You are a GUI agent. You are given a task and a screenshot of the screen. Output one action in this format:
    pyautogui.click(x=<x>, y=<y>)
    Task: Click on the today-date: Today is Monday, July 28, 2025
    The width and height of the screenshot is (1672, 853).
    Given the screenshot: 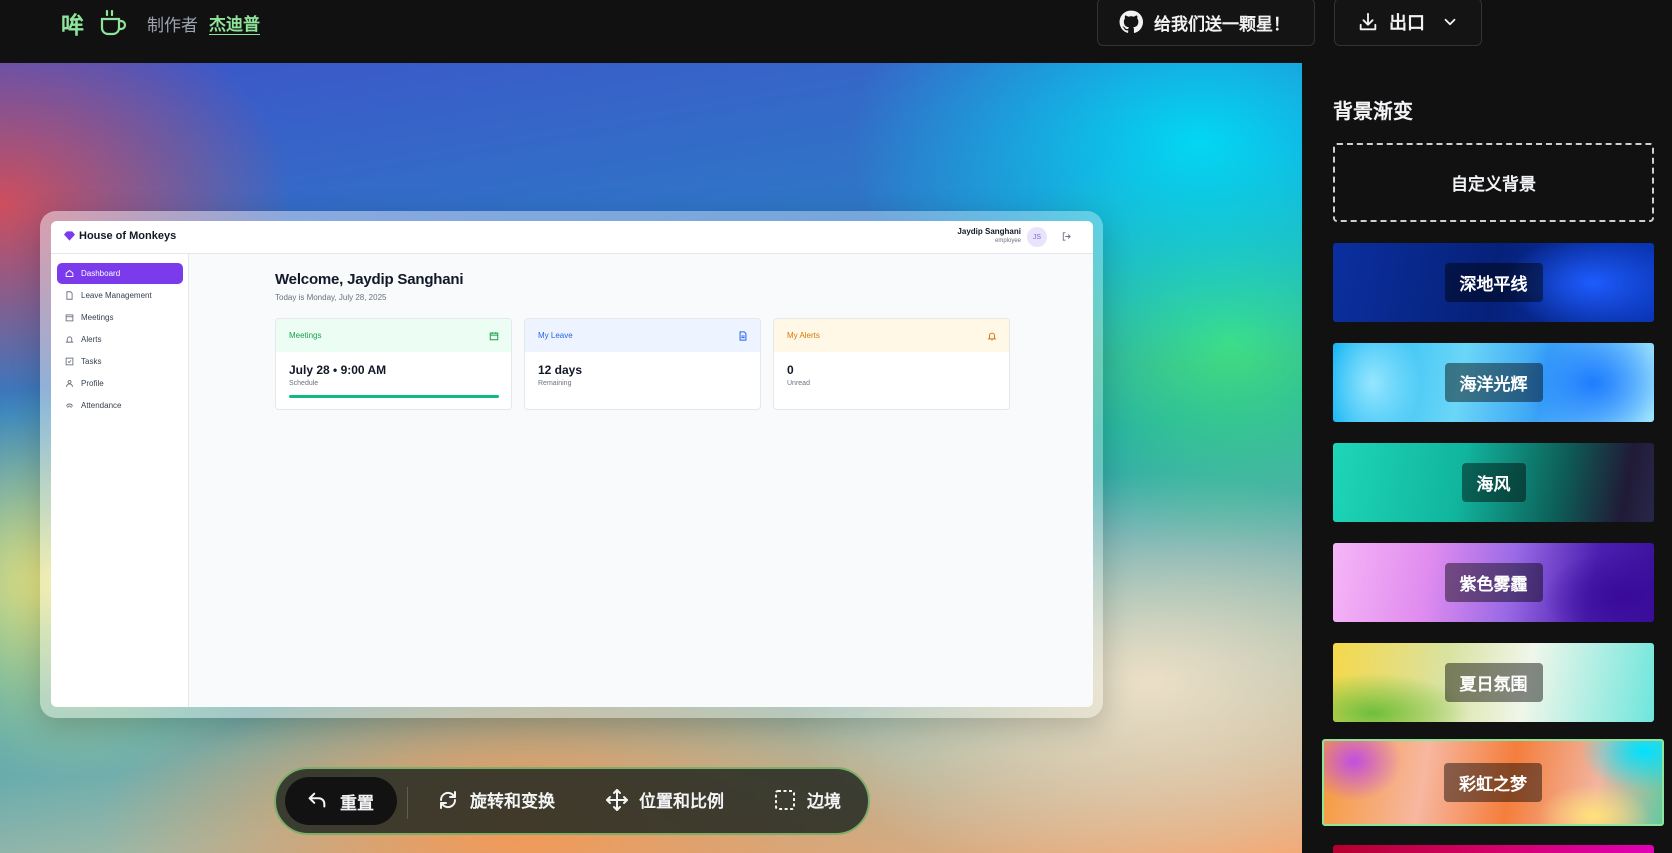 What is the action you would take?
    pyautogui.click(x=331, y=297)
    